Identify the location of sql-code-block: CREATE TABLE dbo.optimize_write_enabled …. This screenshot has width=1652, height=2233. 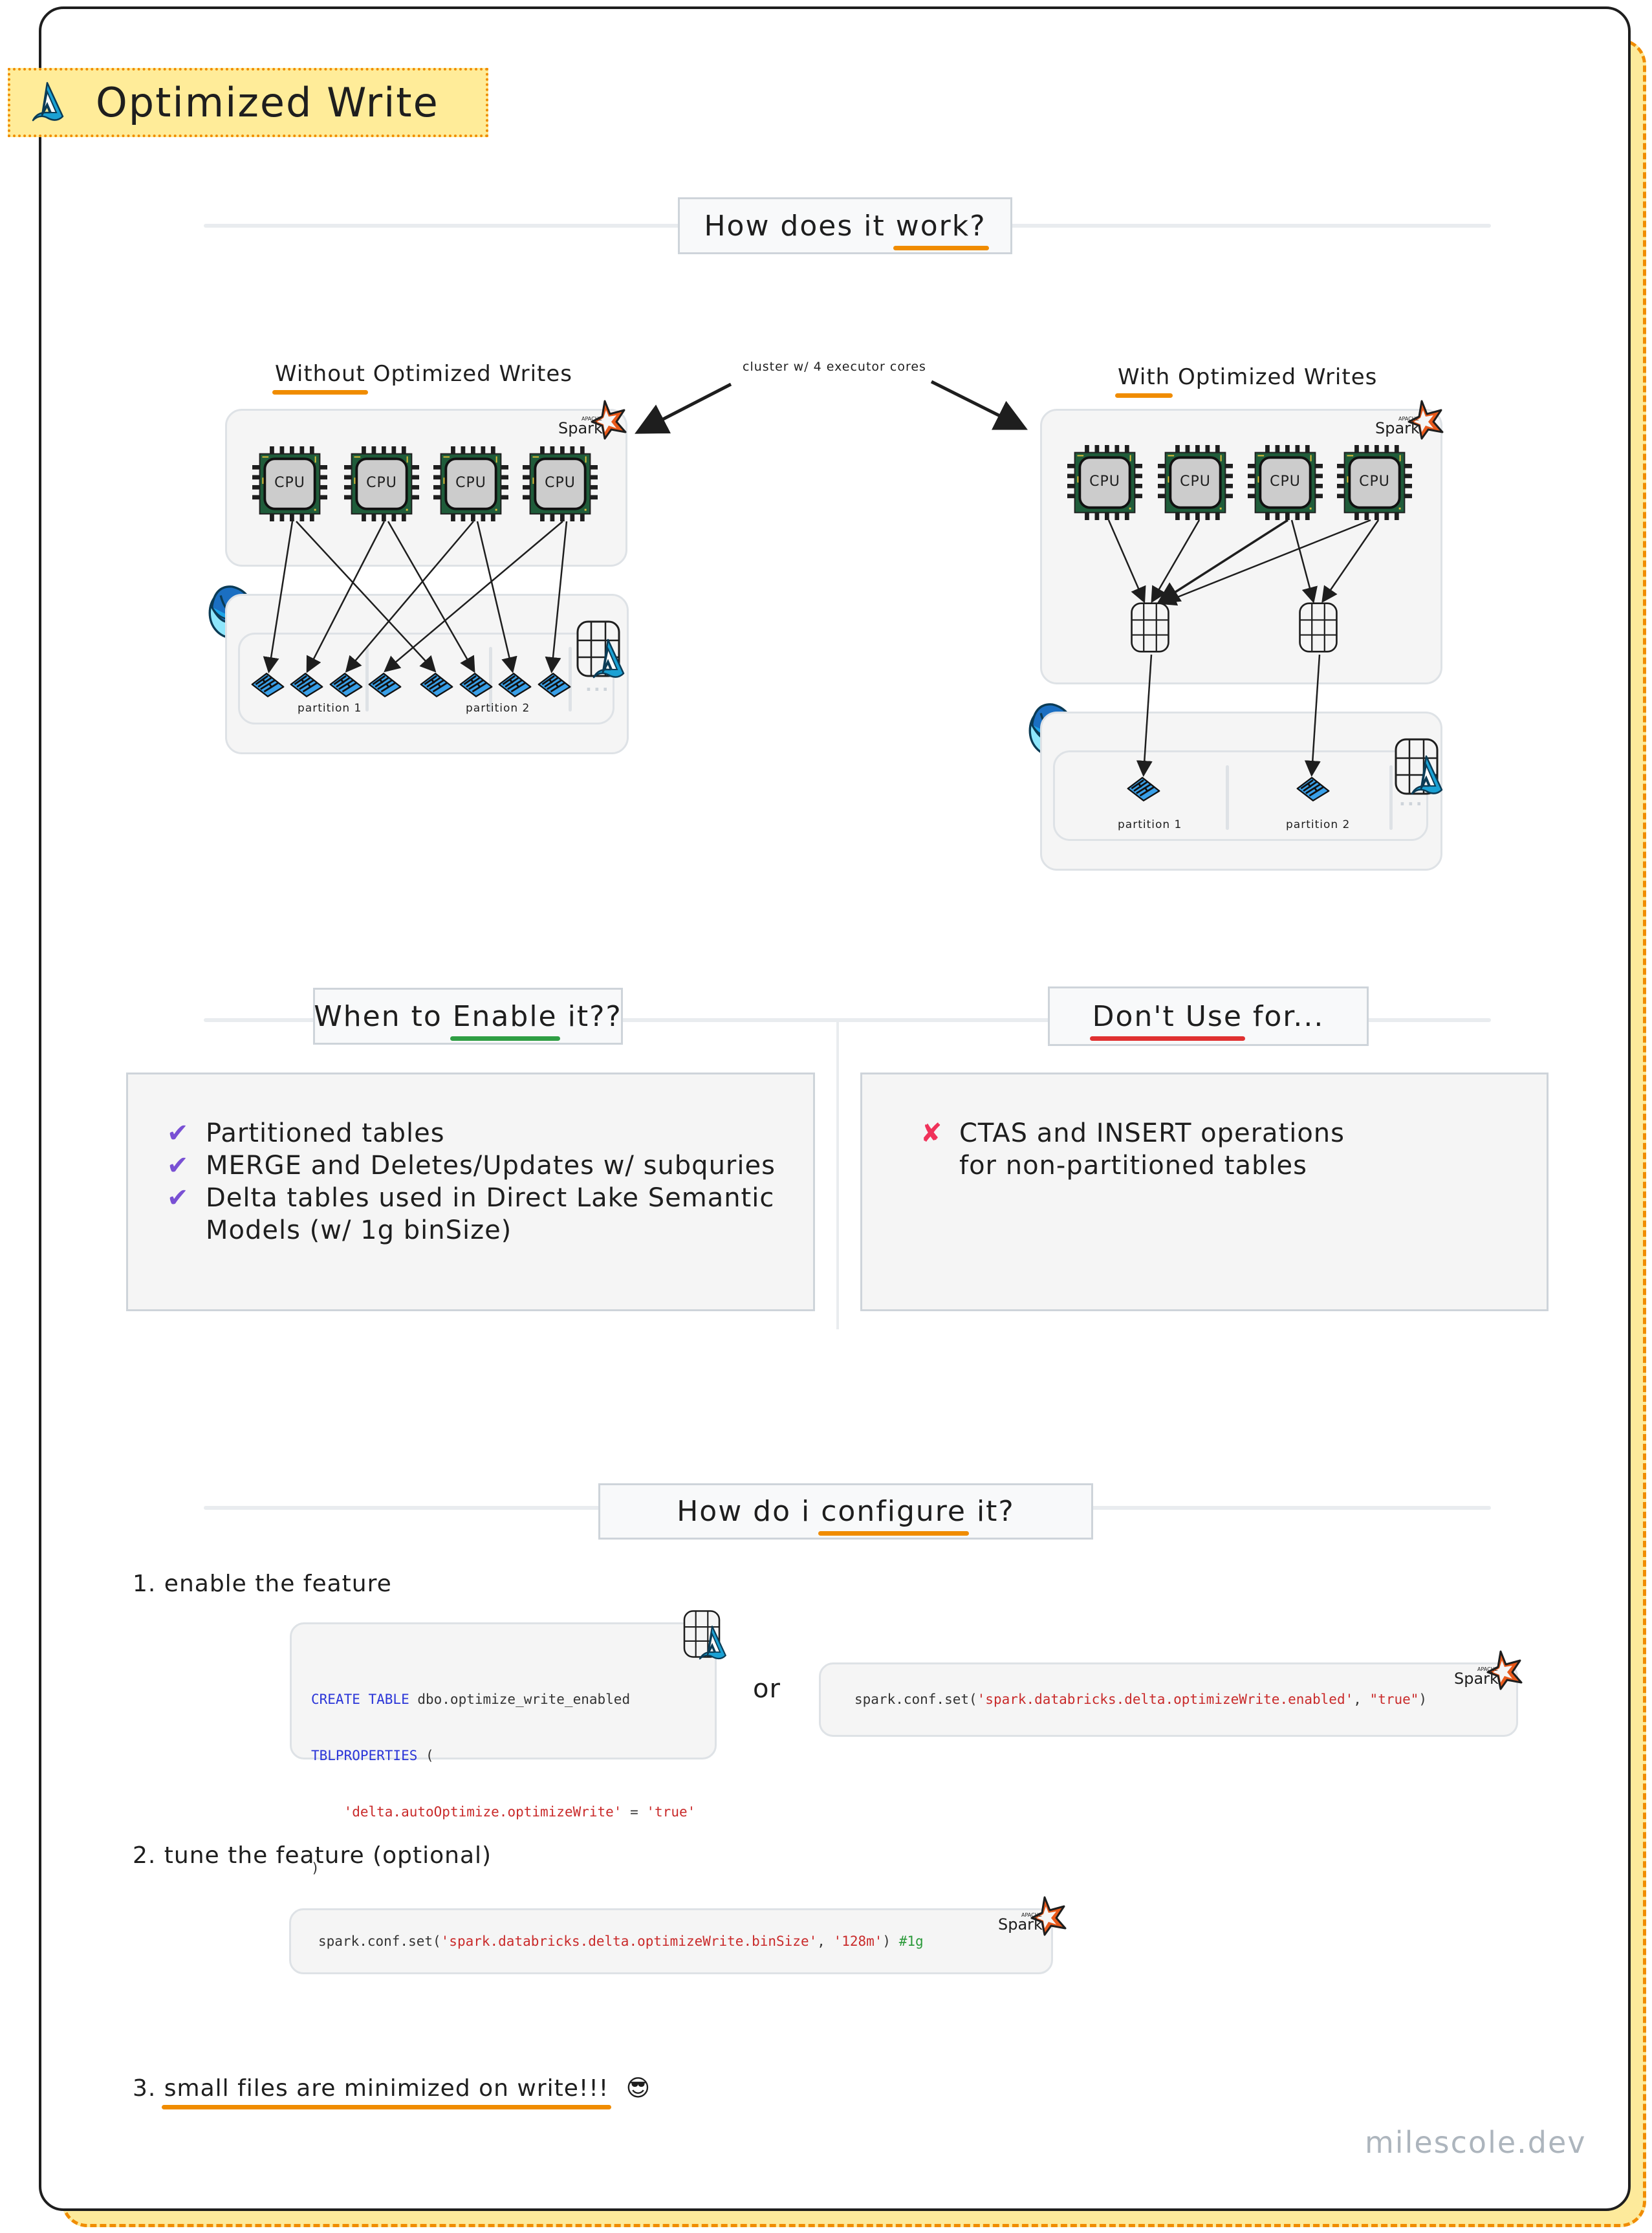
(504, 1749).